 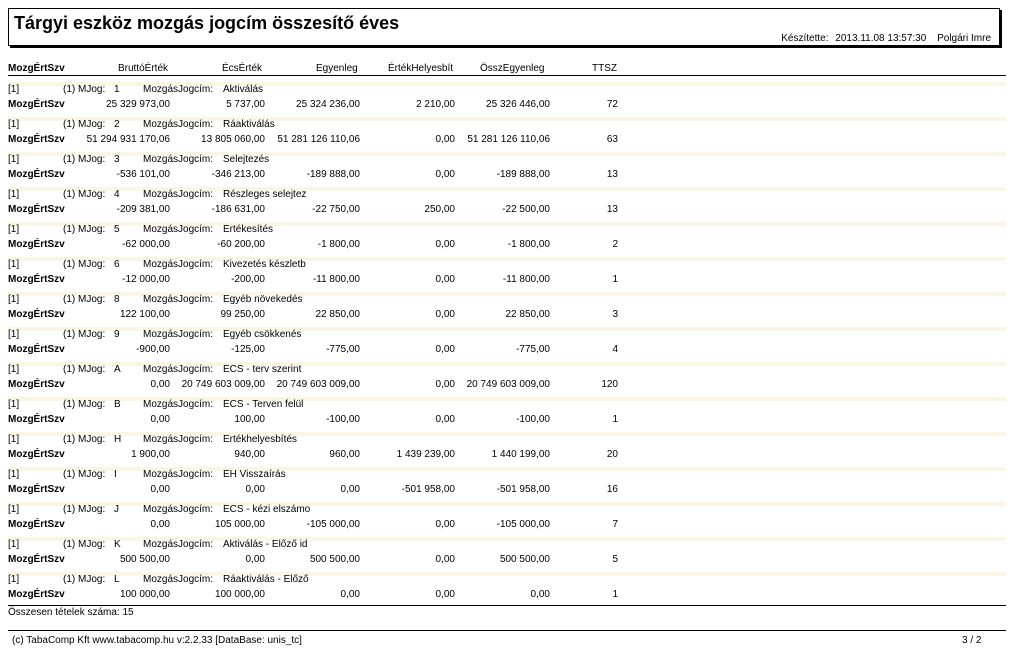 I want to click on row-mjog-code: A, so click(x=117, y=369).